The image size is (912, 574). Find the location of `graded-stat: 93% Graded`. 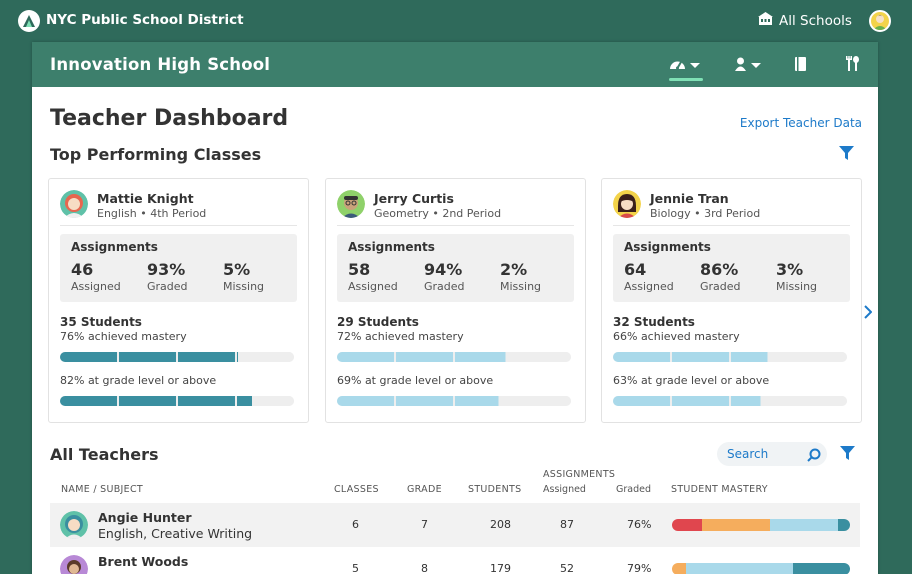

graded-stat: 93% Graded is located at coordinates (167, 276).